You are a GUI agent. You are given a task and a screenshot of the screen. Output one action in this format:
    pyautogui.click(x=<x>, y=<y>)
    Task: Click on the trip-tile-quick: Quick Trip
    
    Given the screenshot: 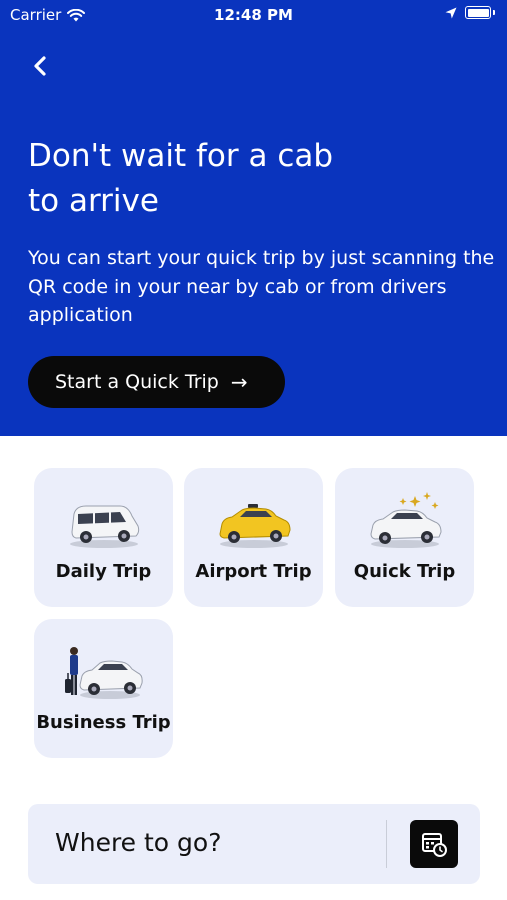 What is the action you would take?
    pyautogui.click(x=404, y=537)
    